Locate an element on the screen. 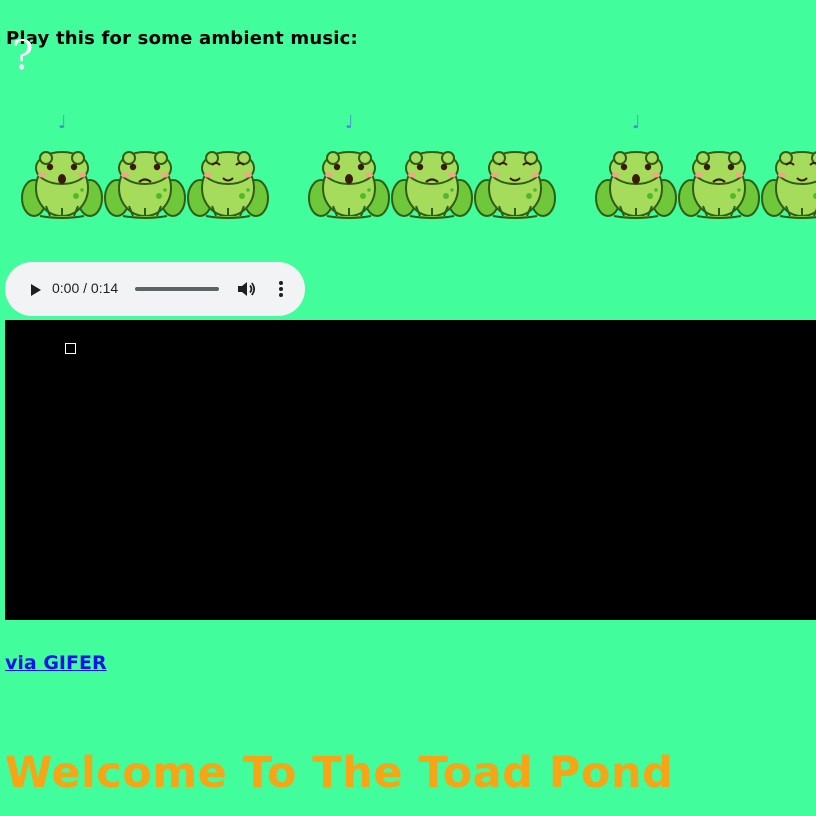 This screenshot has width=816, height=816. progress-slider is located at coordinates (177, 289).